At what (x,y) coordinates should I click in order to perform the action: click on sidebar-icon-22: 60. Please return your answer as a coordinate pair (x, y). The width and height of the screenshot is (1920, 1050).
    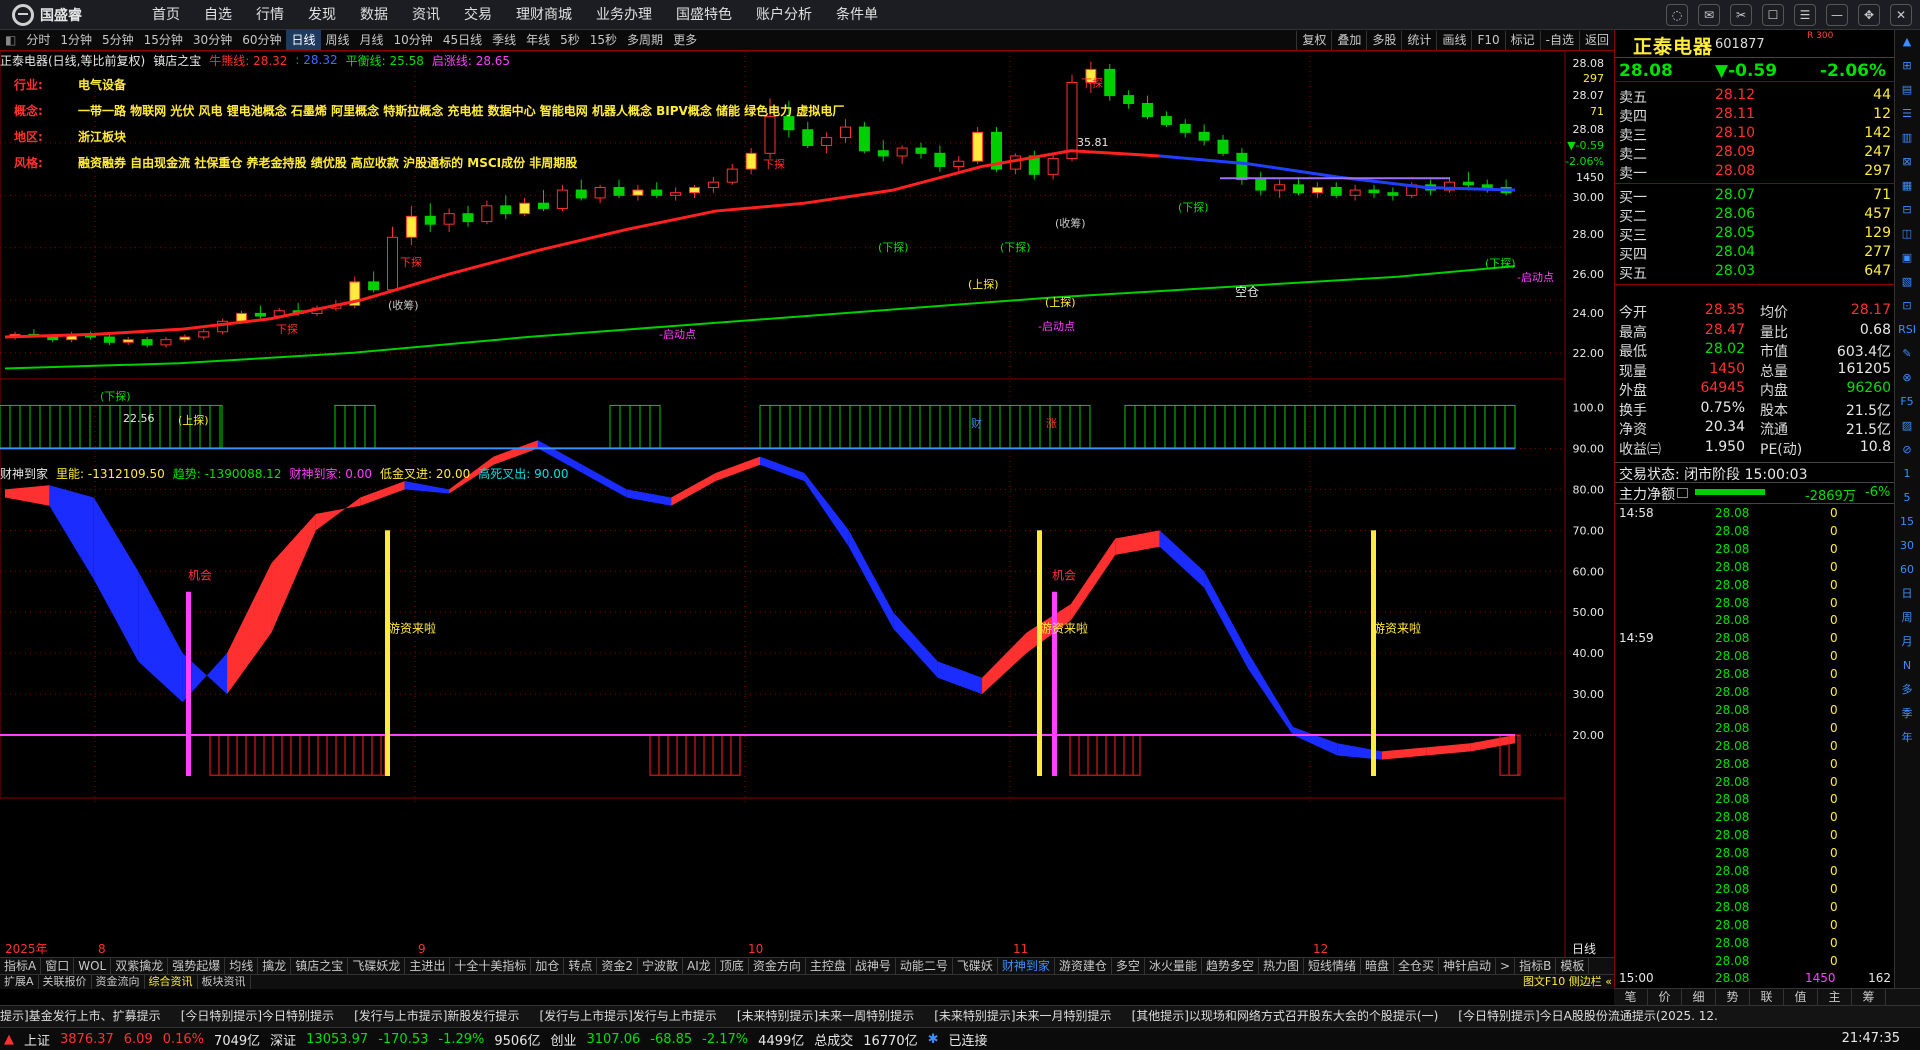
    Looking at the image, I should click on (1907, 570).